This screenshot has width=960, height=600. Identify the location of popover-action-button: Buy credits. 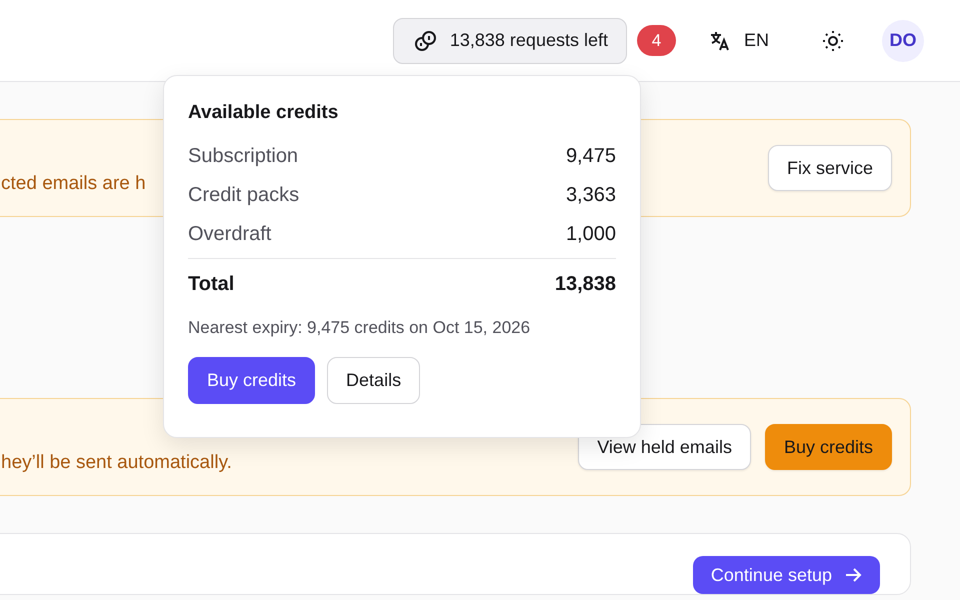
(252, 380).